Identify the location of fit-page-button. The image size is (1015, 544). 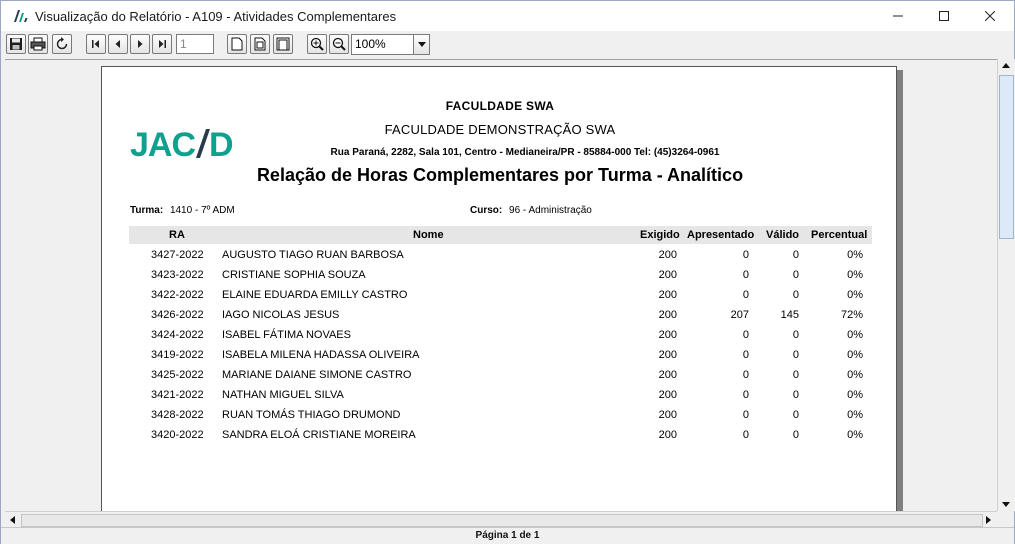
(283, 44).